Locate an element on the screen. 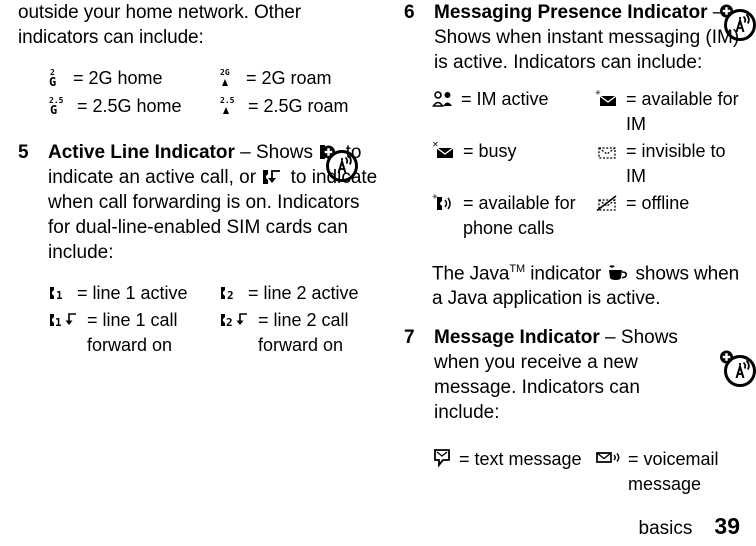  step-title: Message Indicator is located at coordinates (517, 338).